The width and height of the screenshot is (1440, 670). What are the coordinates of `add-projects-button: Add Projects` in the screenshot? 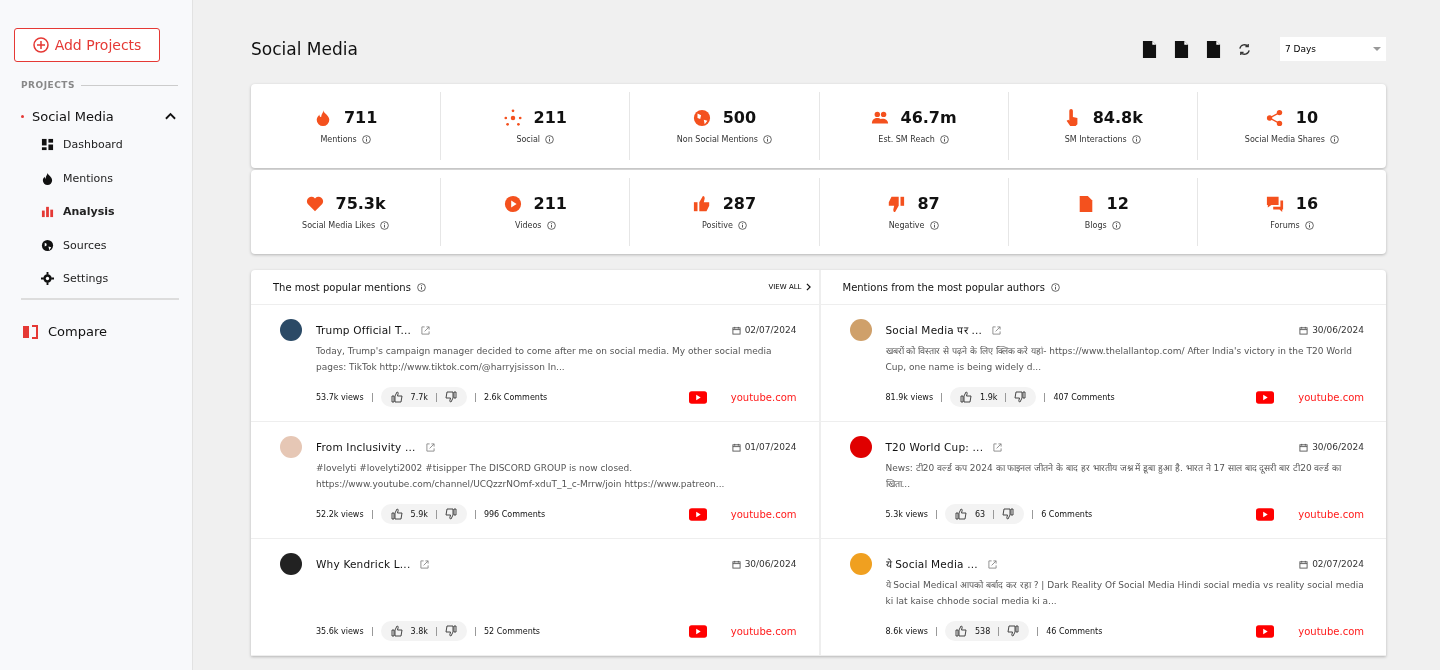 It's located at (87, 45).